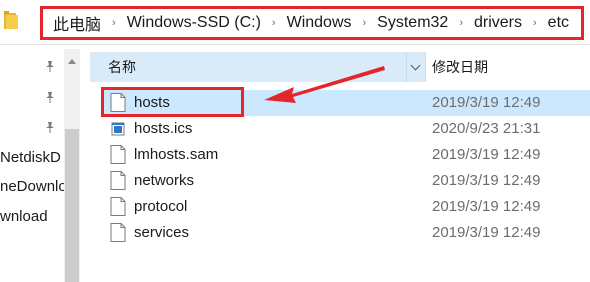 The height and width of the screenshot is (282, 590). Describe the element at coordinates (459, 67) in the screenshot. I see `column-date-modified: 修改日期` at that location.